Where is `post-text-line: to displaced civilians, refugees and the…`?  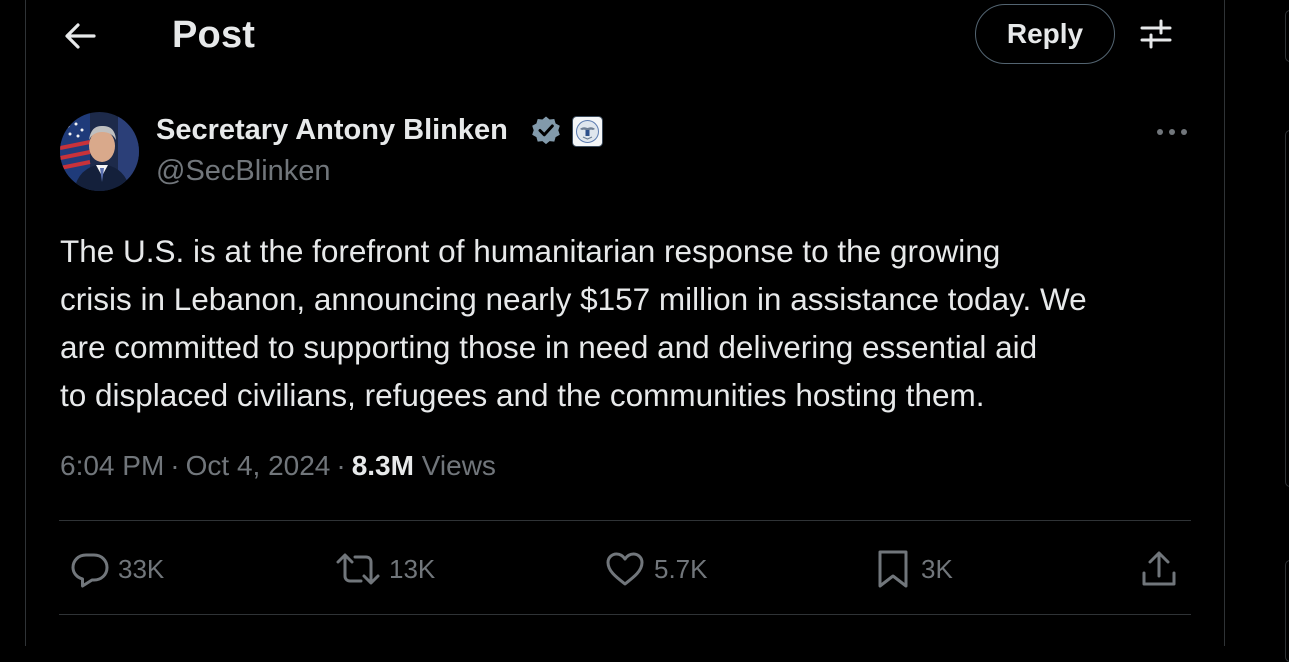
post-text-line: to displaced civilians, refugees and the… is located at coordinates (522, 395).